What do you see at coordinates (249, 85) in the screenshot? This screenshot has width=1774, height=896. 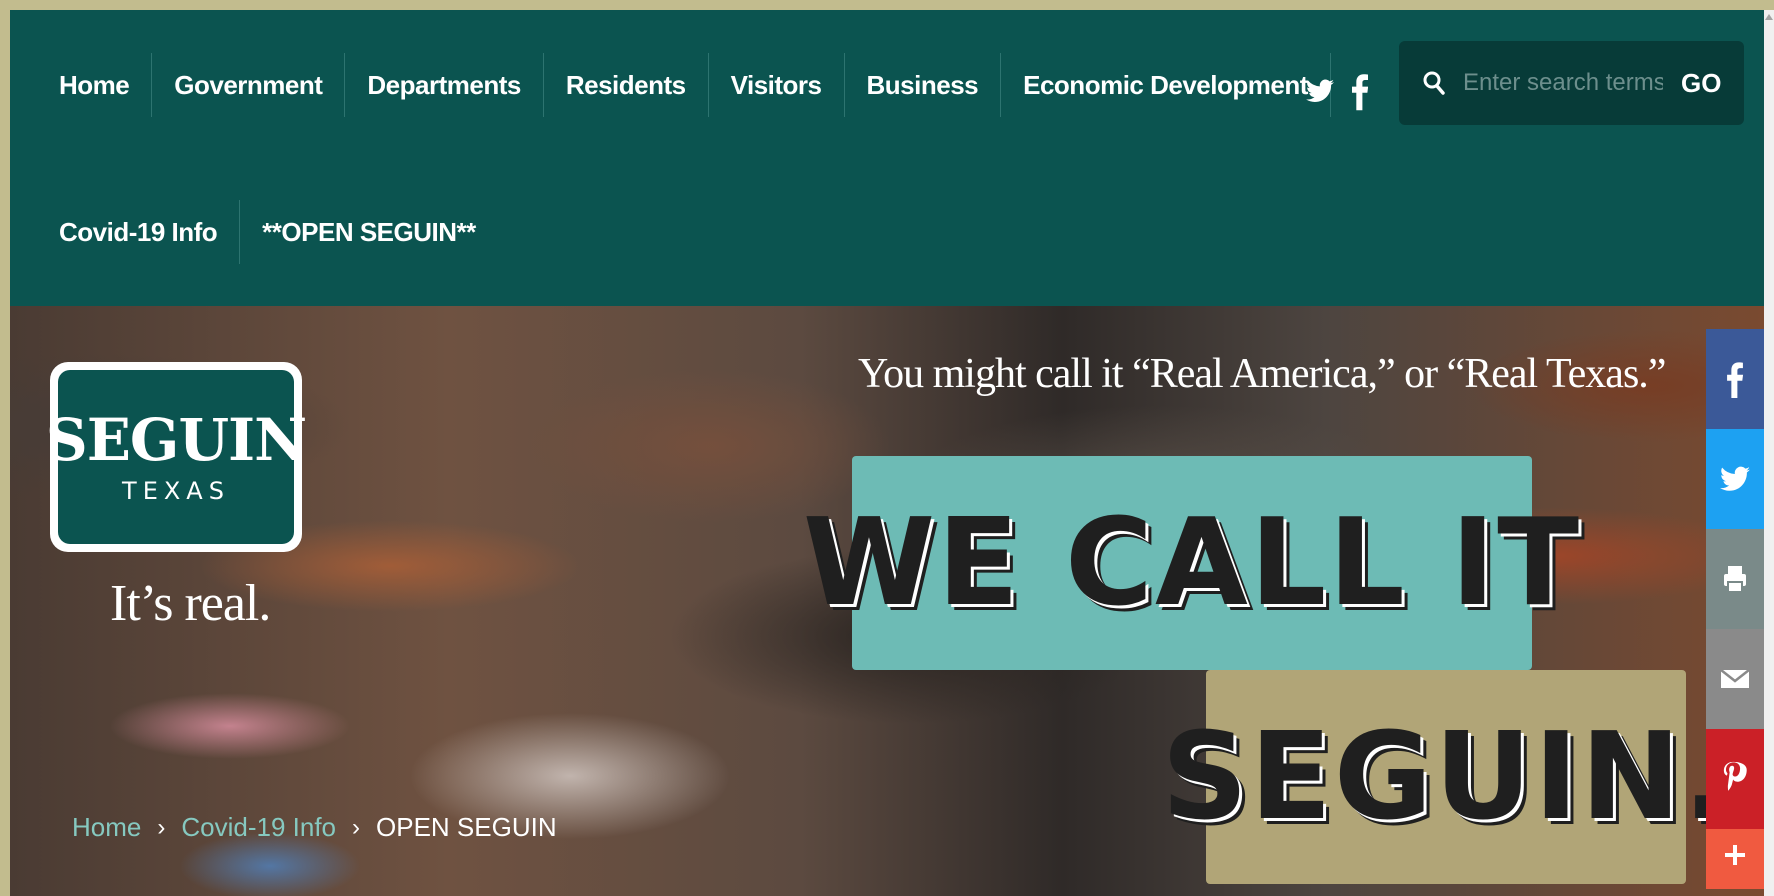 I see `nav-government: Government` at bounding box center [249, 85].